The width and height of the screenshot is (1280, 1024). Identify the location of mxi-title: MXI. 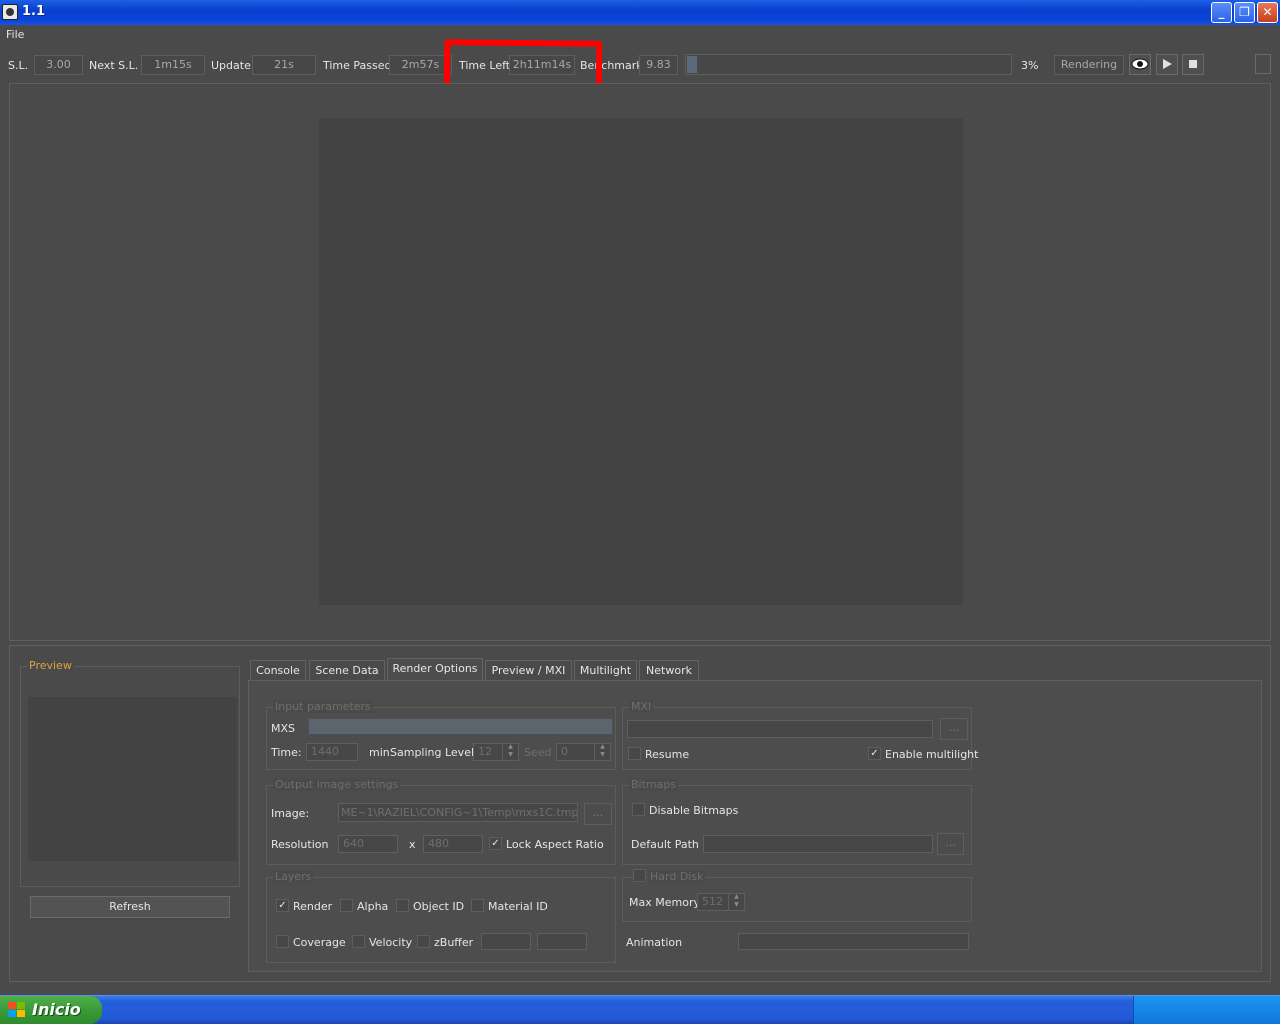
(641, 706).